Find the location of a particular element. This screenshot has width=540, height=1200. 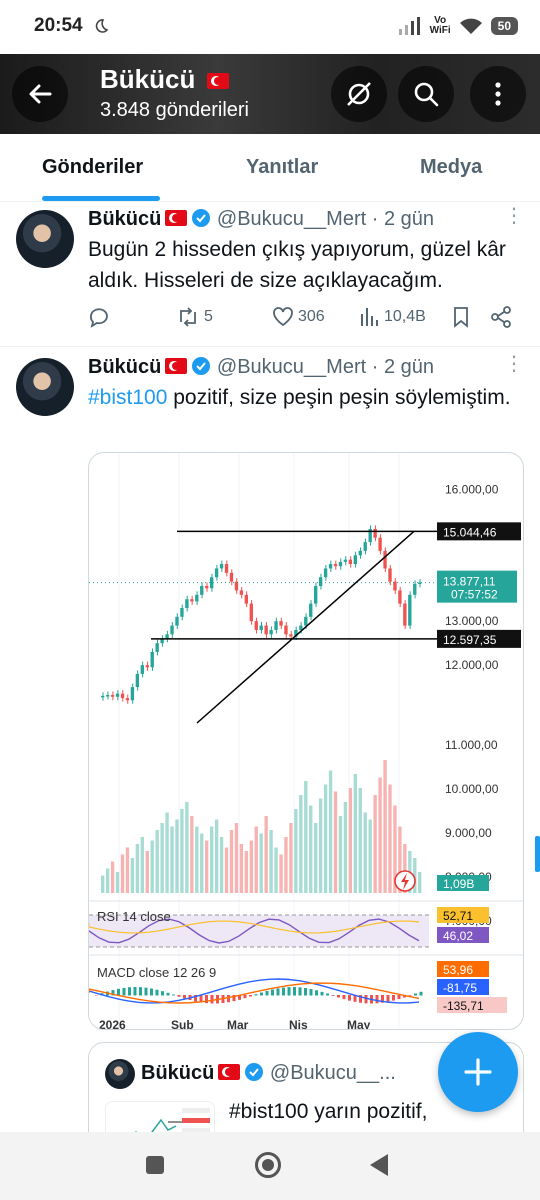

profile-tabs: Gönderiler Yanıtlar Medya is located at coordinates (270, 168).